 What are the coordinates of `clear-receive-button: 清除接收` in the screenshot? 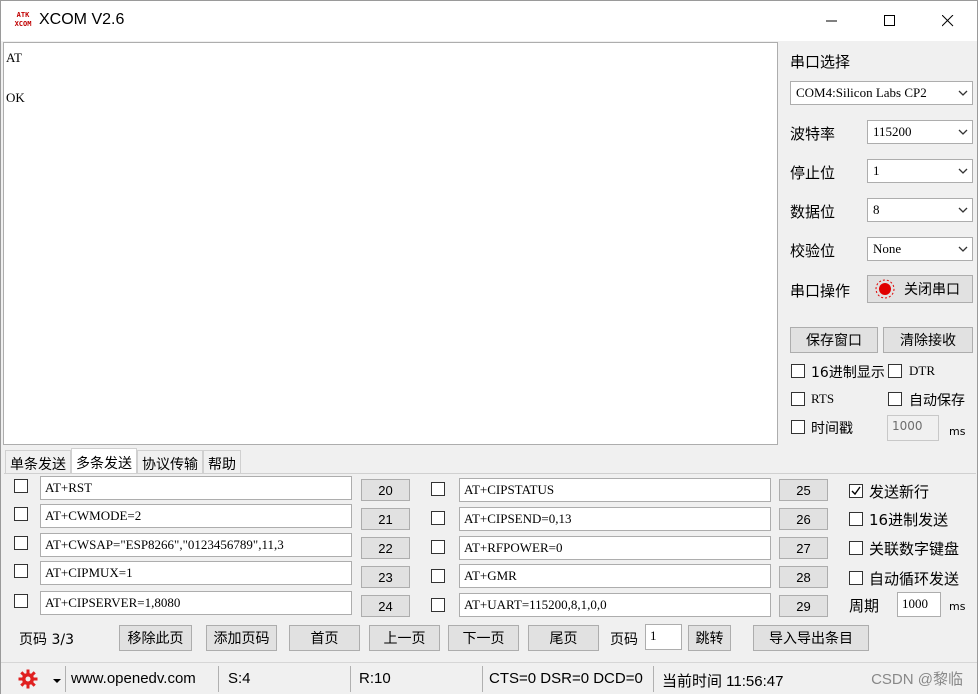 It's located at (928, 340).